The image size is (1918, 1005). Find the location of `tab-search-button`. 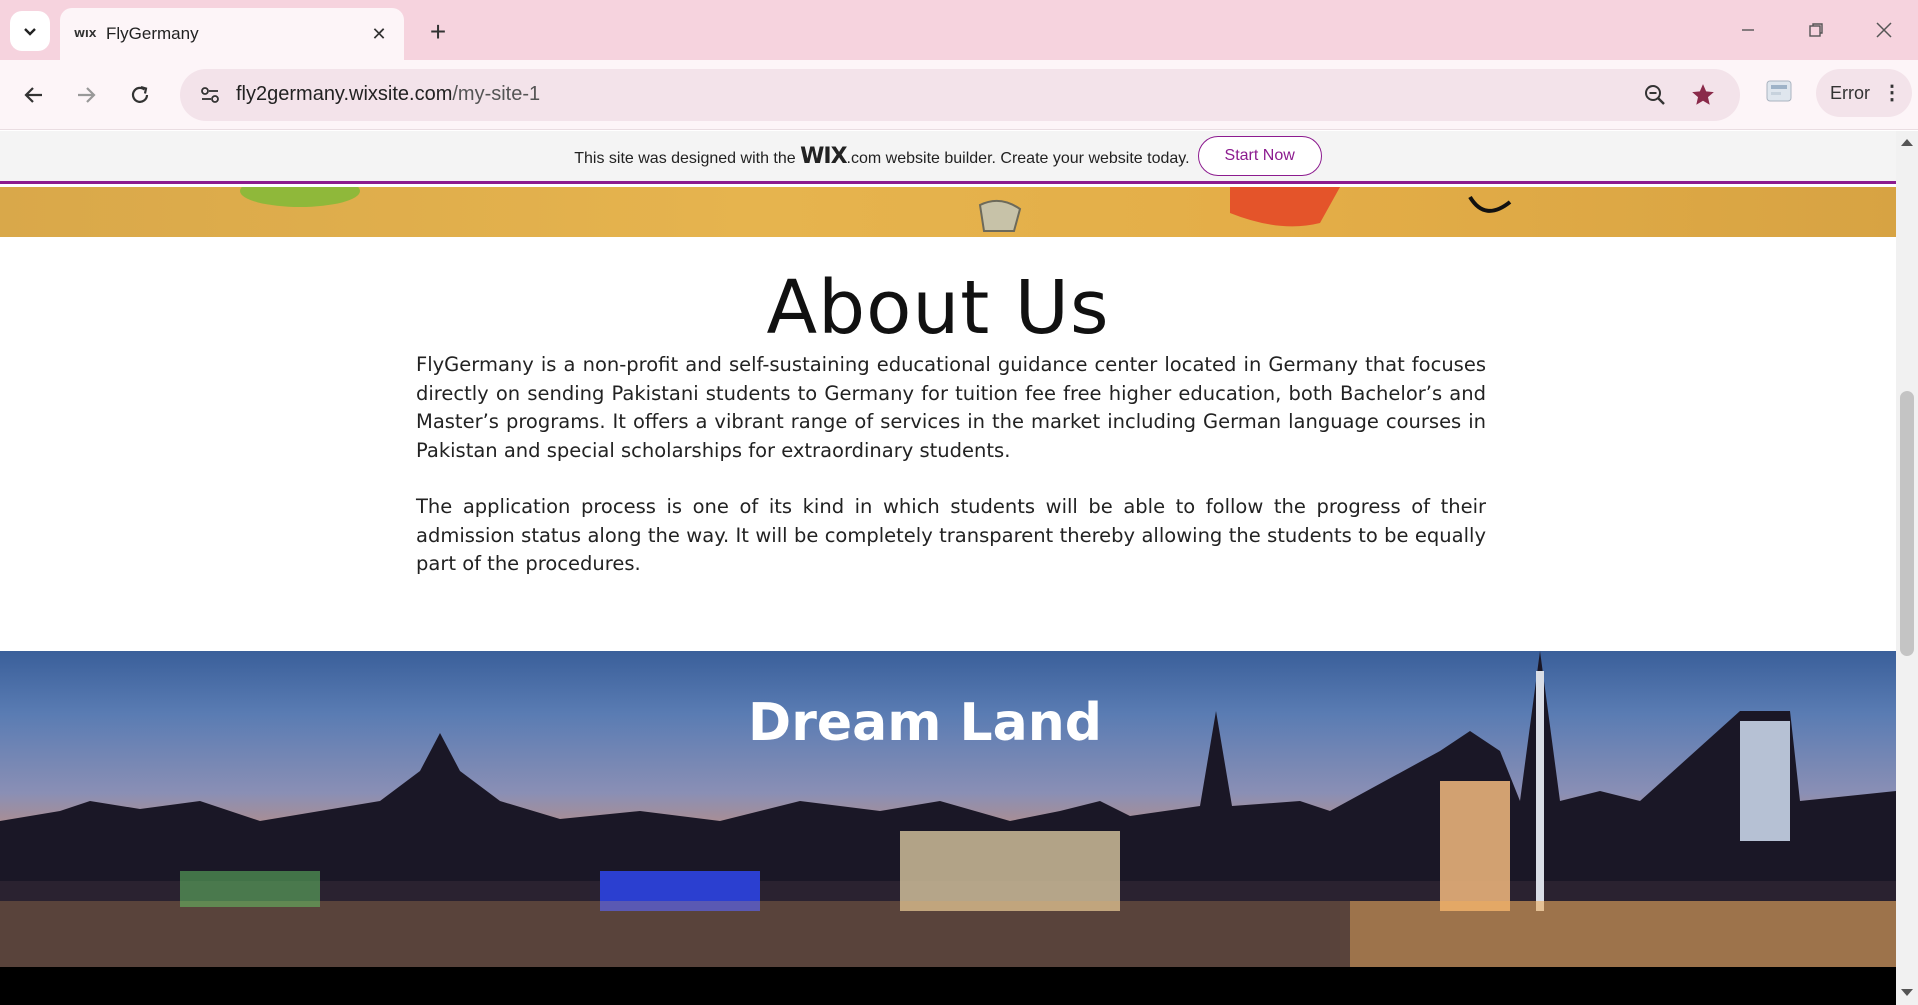

tab-search-button is located at coordinates (30, 31).